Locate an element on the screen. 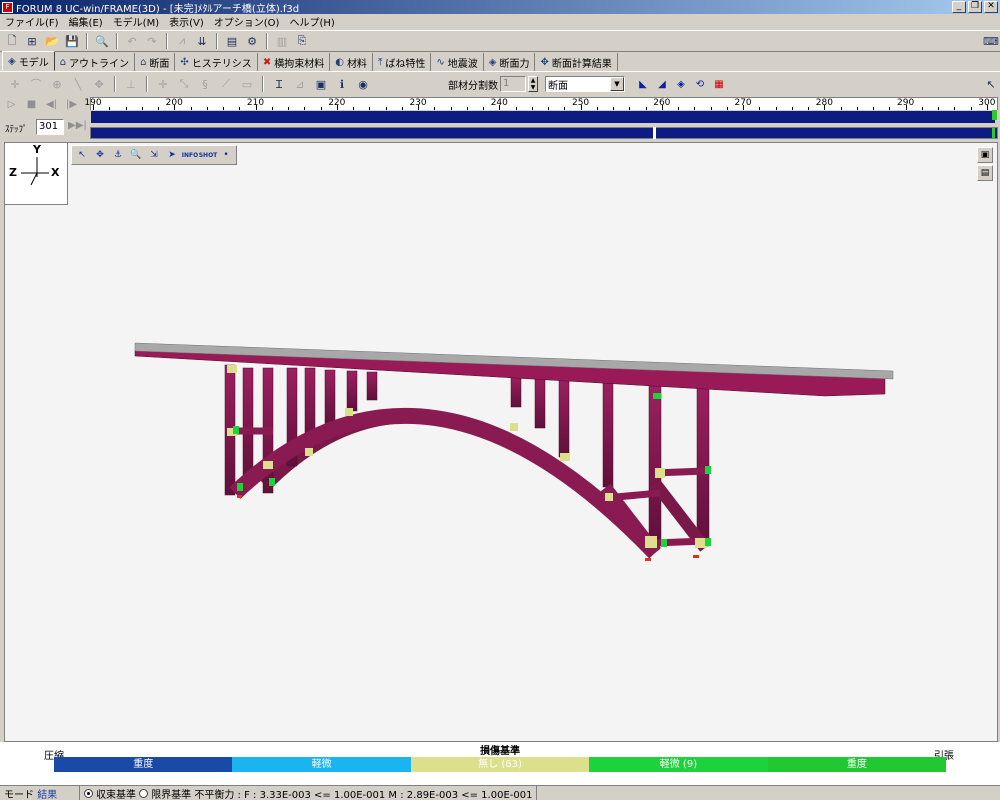  section-edit-icon: ⊿ is located at coordinates (300, 84).